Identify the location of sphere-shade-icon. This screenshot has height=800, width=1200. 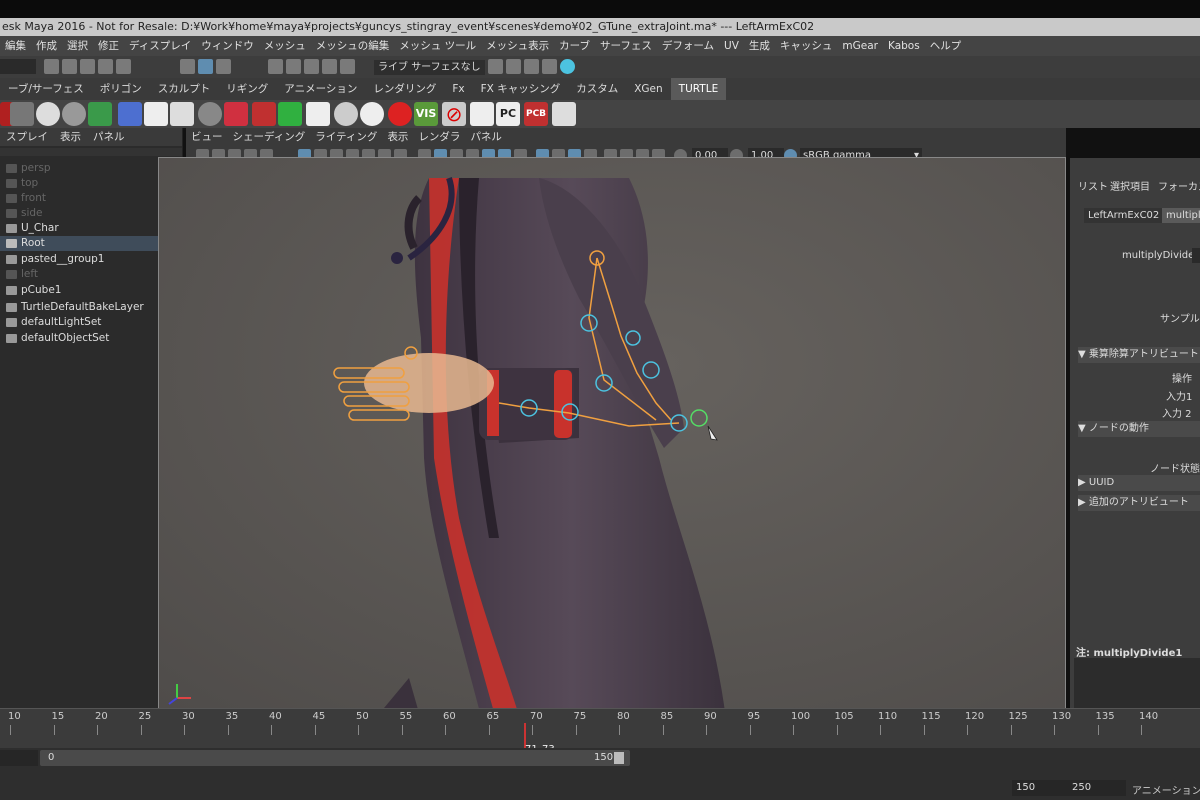
(74, 114).